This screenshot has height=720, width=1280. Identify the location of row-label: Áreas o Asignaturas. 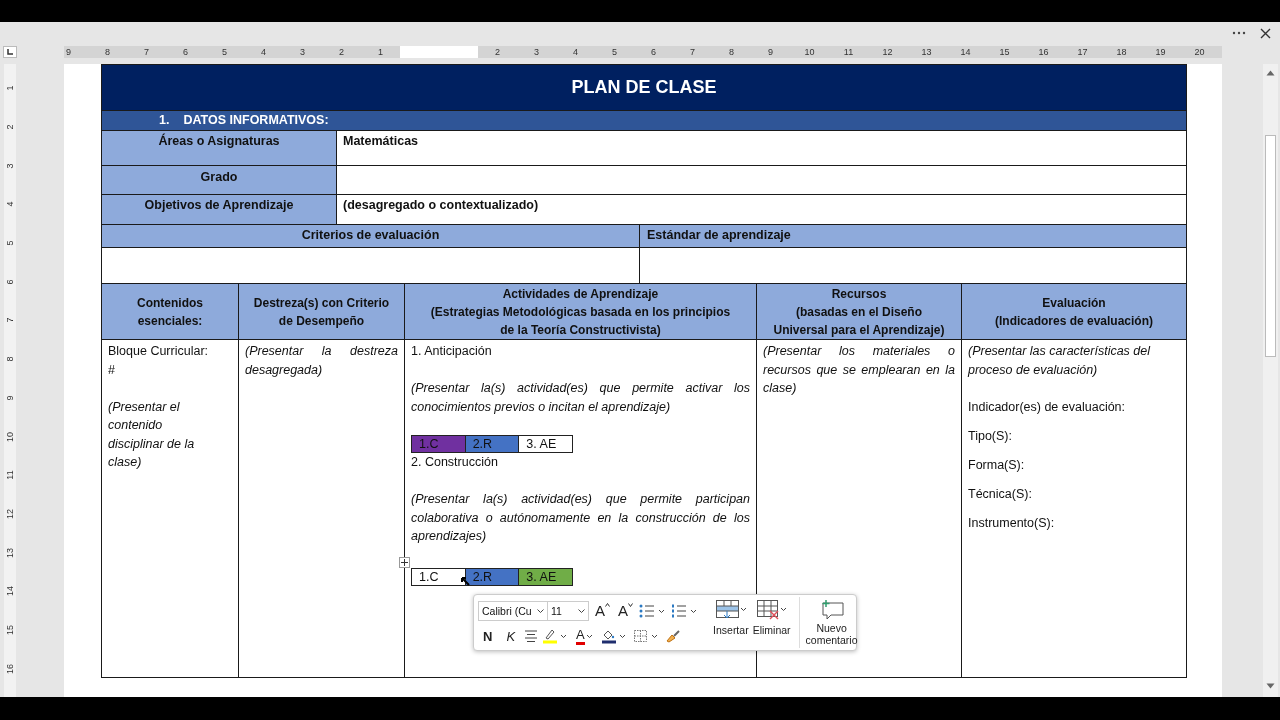
(219, 148).